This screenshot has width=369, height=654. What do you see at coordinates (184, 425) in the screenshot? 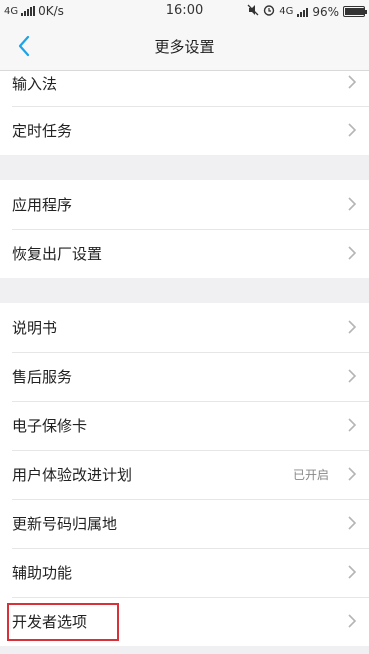
I see `settings-item-warranty-card: 电子保修卡` at bounding box center [184, 425].